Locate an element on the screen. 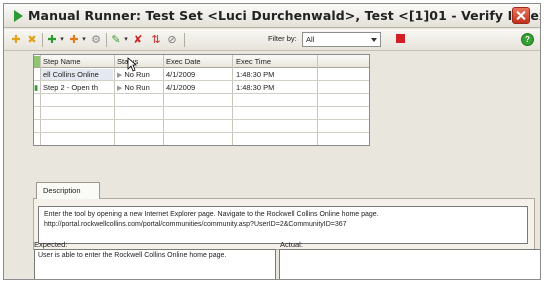 This screenshot has height=283, width=546. tab-description: Description is located at coordinates (68, 190).